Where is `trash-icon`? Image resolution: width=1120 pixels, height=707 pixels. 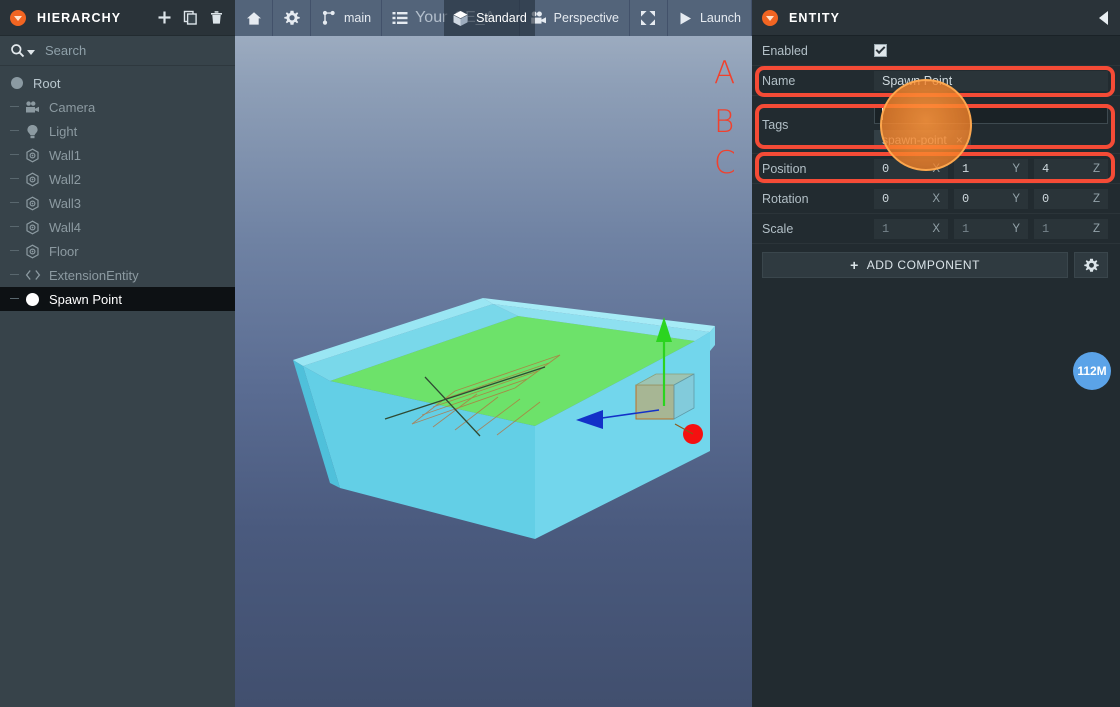
trash-icon is located at coordinates (216, 17).